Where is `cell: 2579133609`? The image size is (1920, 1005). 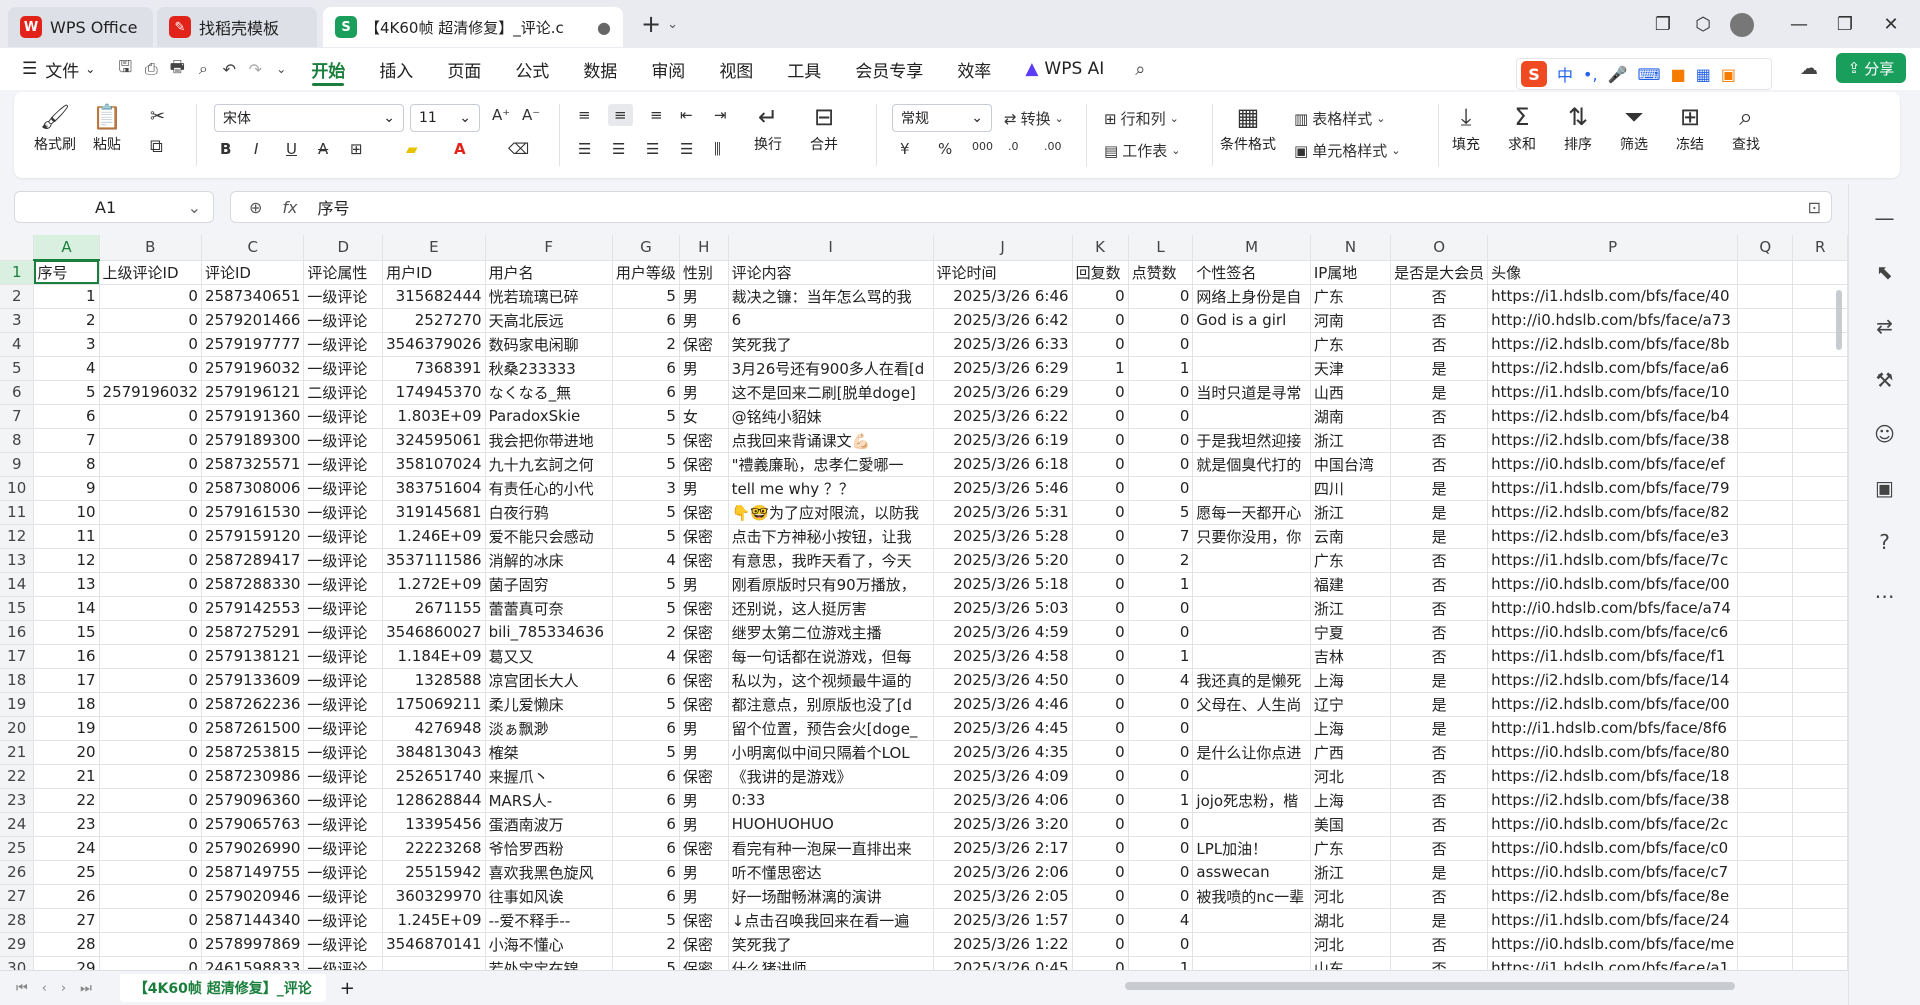 cell: 2579133609 is located at coordinates (253, 680).